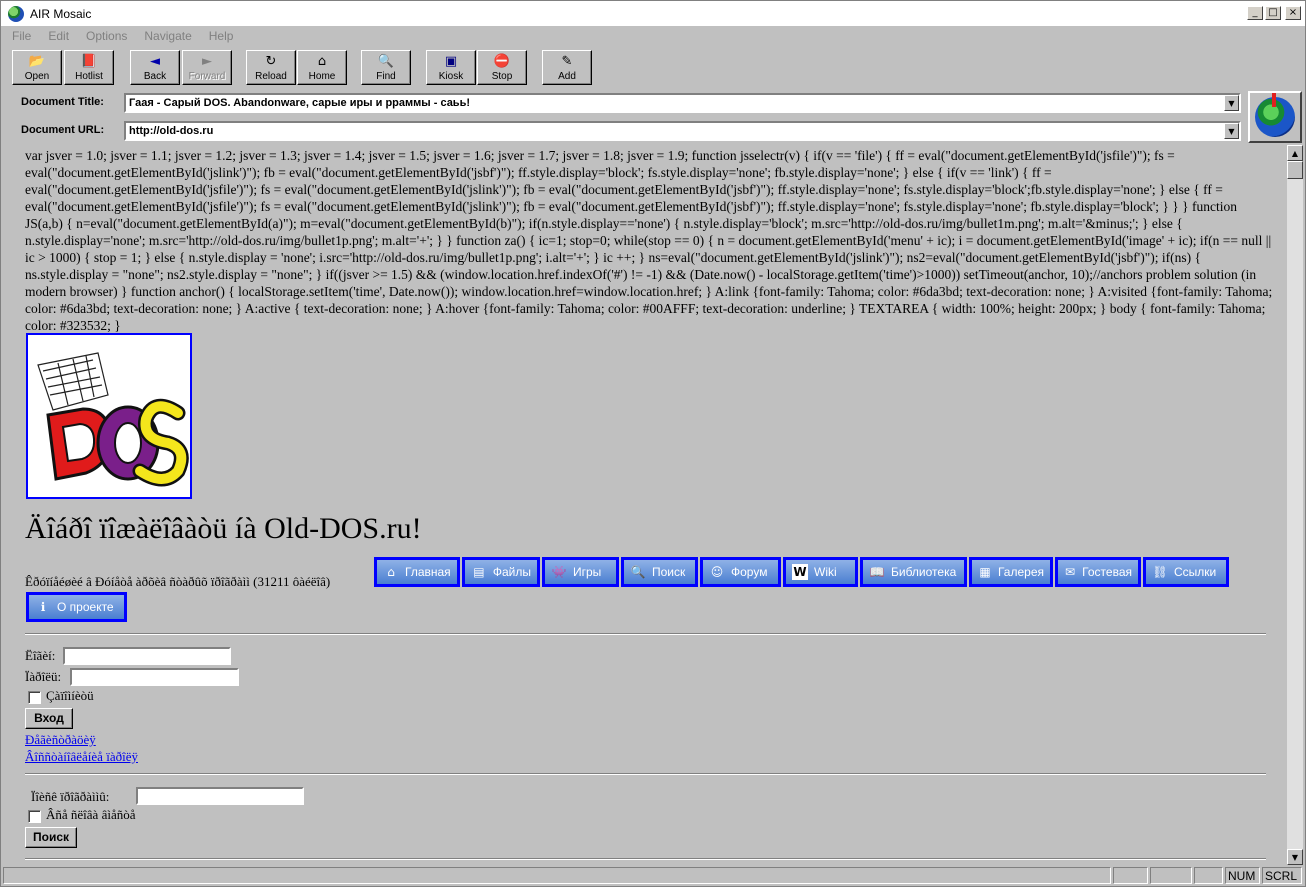  I want to click on window-title: AIR Mosaic, so click(61, 13).